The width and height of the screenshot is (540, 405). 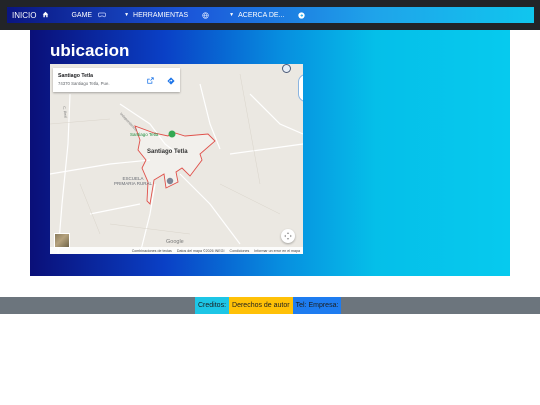 What do you see at coordinates (239, 251) in the screenshot?
I see `map-footer-link: Condiciones` at bounding box center [239, 251].